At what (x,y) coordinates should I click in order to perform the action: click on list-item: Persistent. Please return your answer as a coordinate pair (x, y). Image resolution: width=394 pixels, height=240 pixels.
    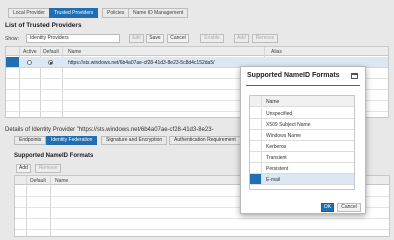
    Looking at the image, I should click on (302, 168).